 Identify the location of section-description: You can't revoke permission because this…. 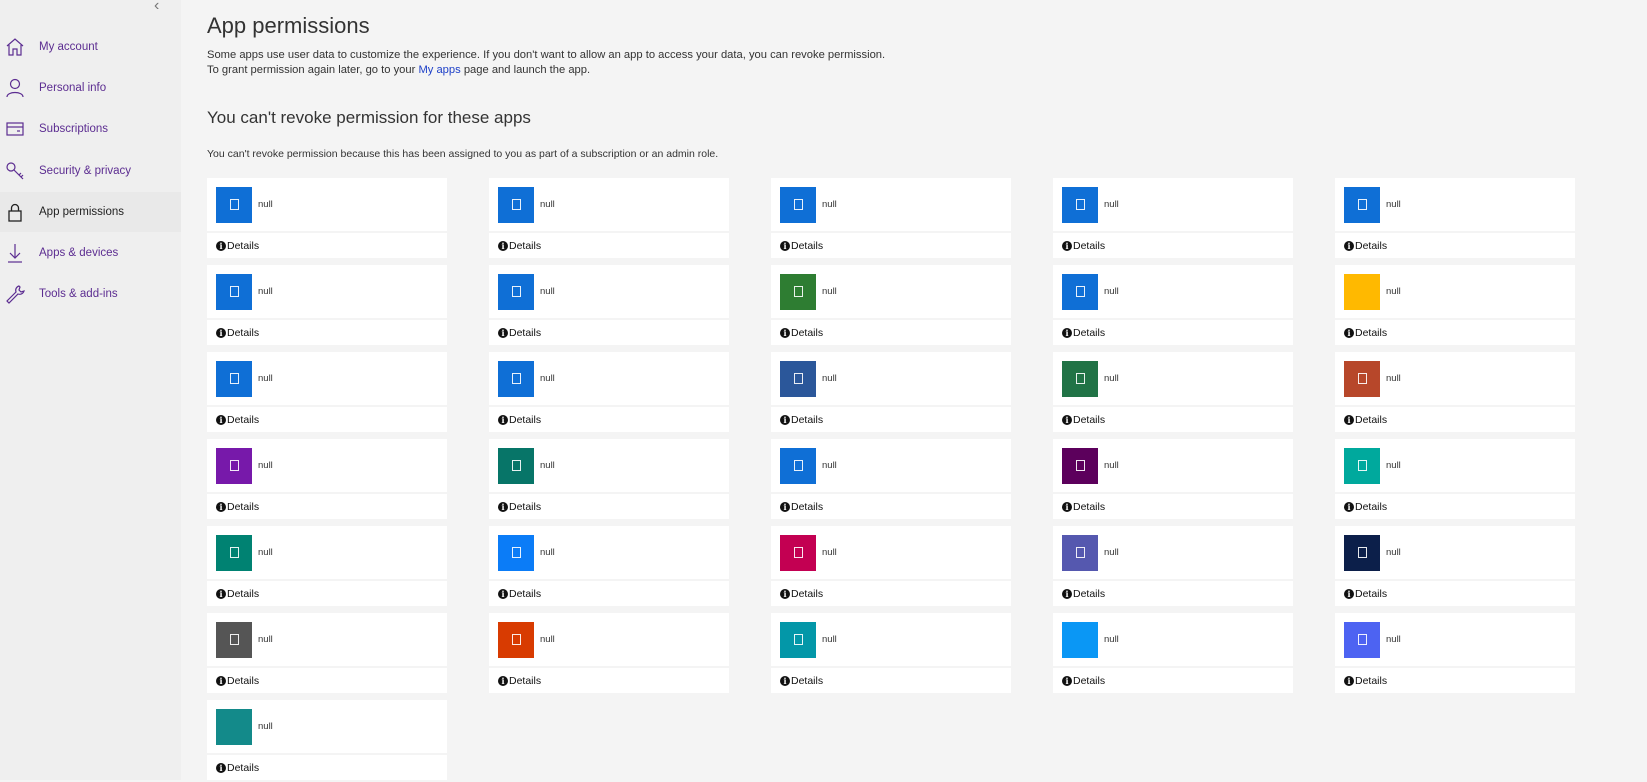
(463, 154).